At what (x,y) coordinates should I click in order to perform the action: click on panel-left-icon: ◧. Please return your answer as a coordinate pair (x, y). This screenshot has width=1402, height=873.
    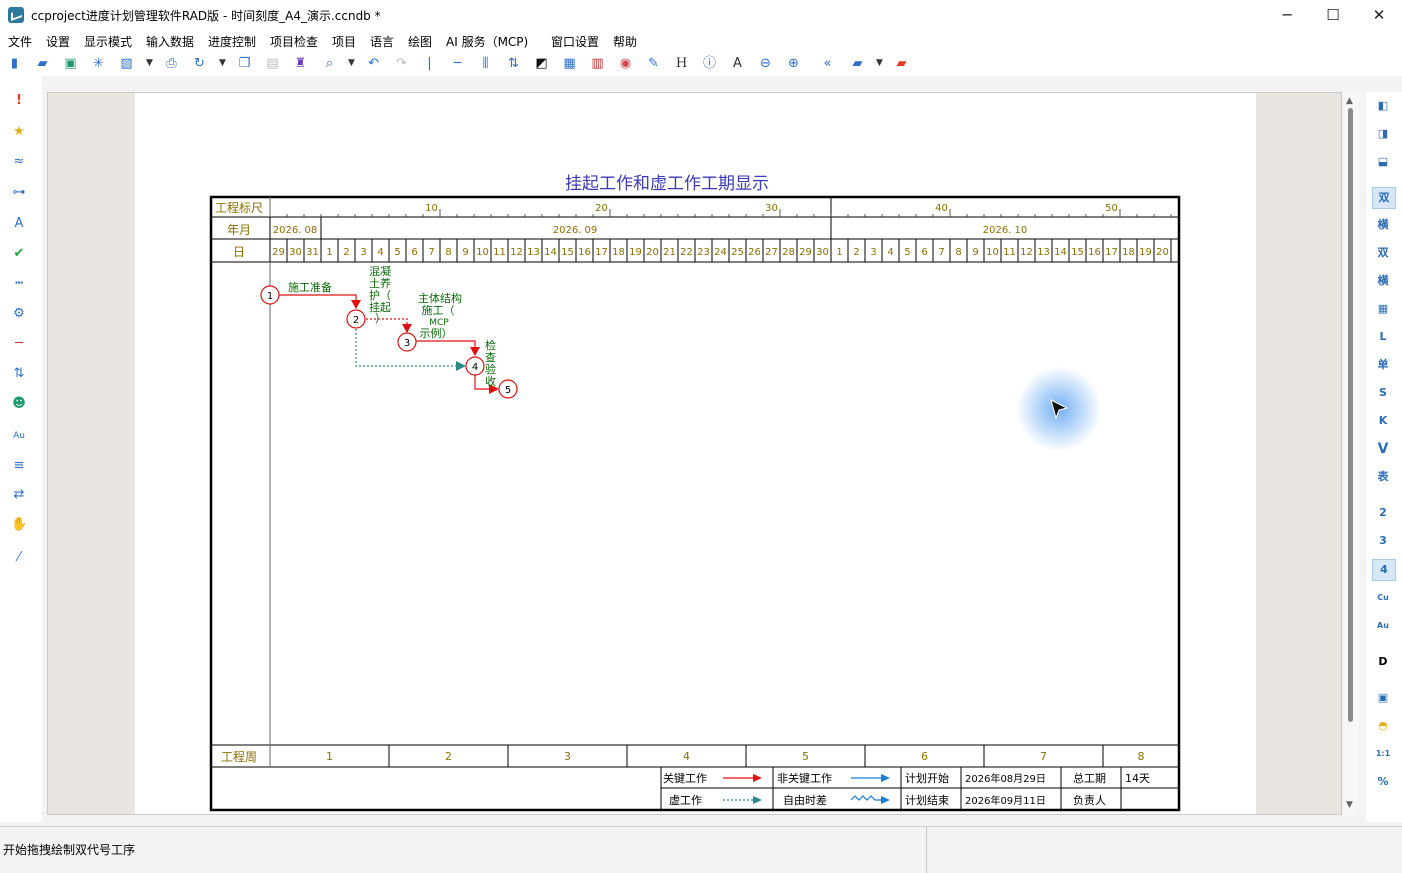
    Looking at the image, I should click on (1383, 106).